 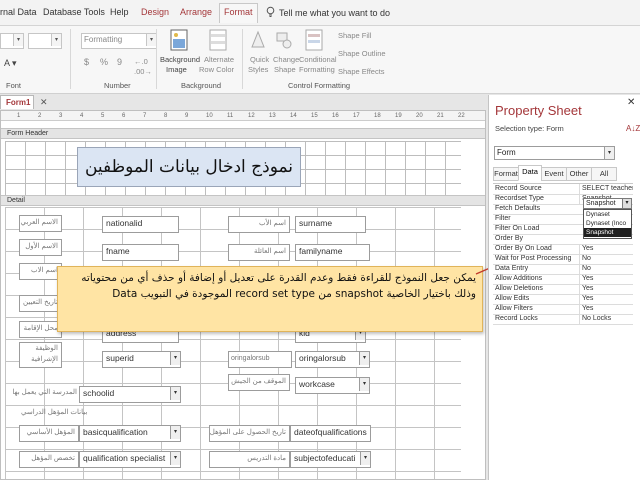 What do you see at coordinates (155, 12) in the screenshot?
I see `tab-design: Design` at bounding box center [155, 12].